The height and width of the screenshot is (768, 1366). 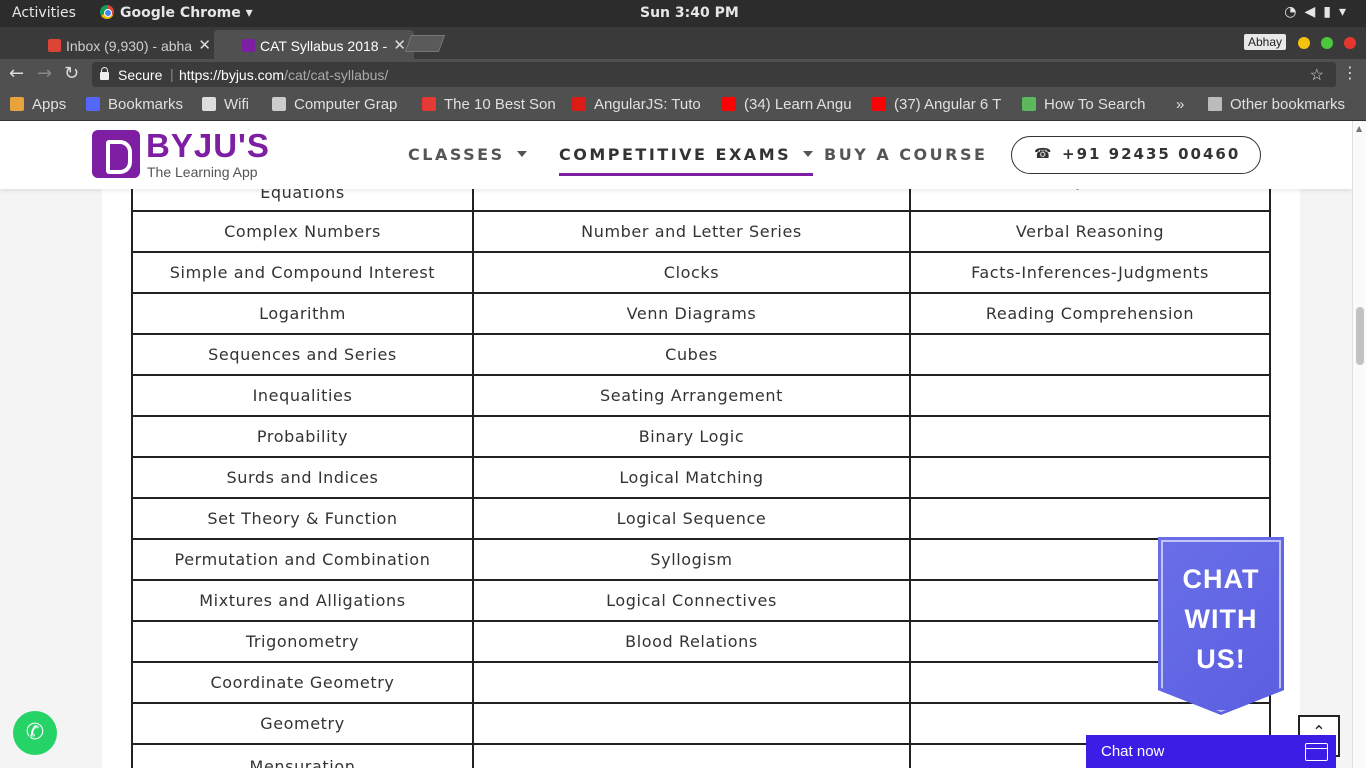 I want to click on activities-button: Activities, so click(x=44, y=13).